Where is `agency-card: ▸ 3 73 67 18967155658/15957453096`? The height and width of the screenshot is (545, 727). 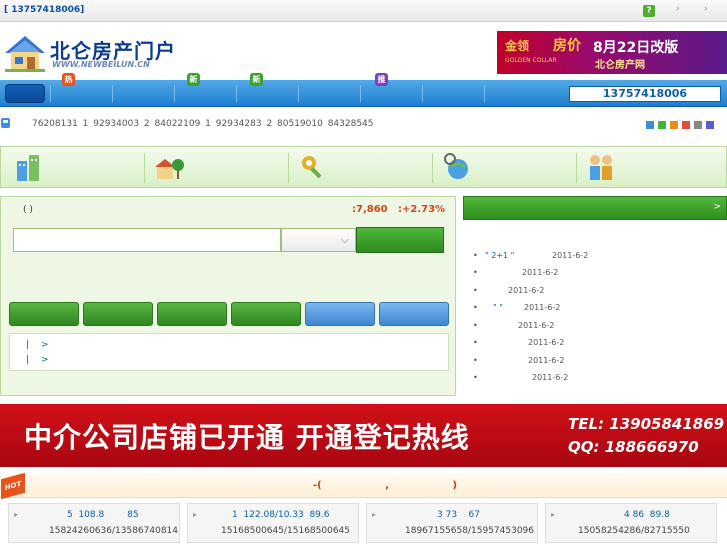
agency-card: ▸ 3 73 67 18967155658/15957453096 is located at coordinates (452, 523).